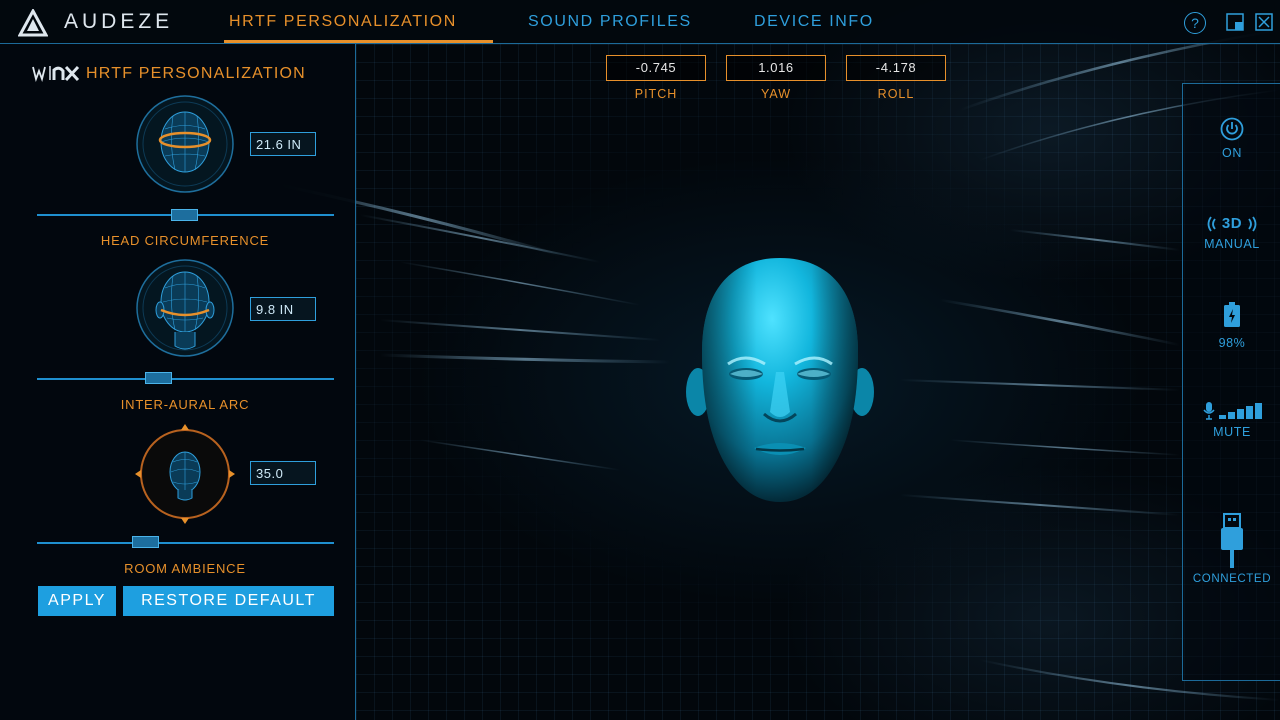  Describe the element at coordinates (1232, 410) in the screenshot. I see `mic-level-icon` at that location.